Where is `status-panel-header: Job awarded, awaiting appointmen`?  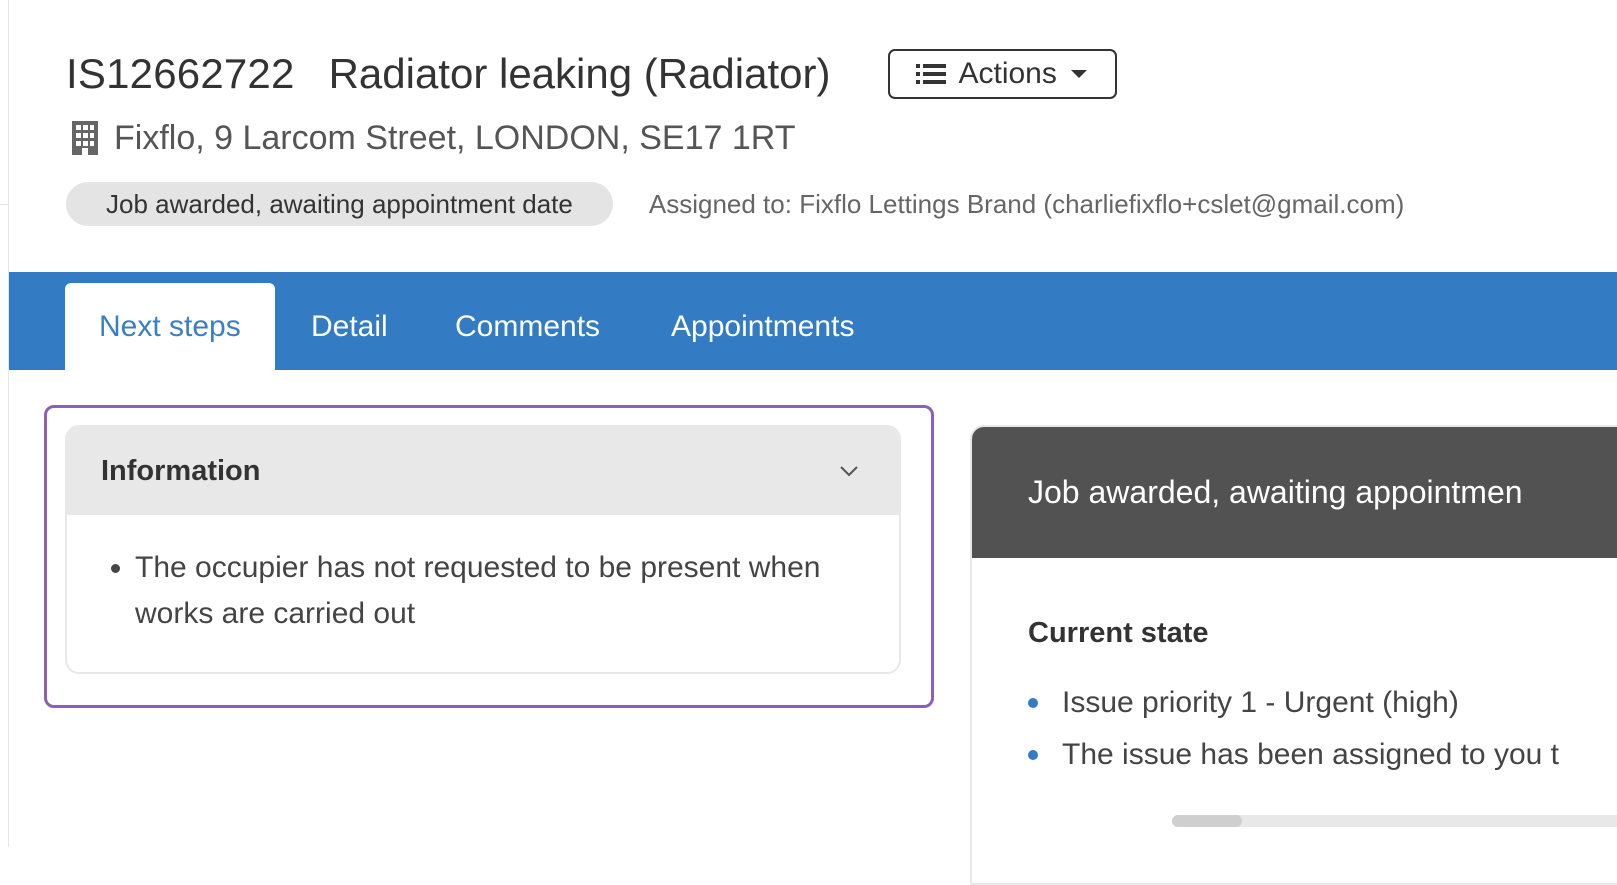
status-panel-header: Job awarded, awaiting appointmen is located at coordinates (1294, 492).